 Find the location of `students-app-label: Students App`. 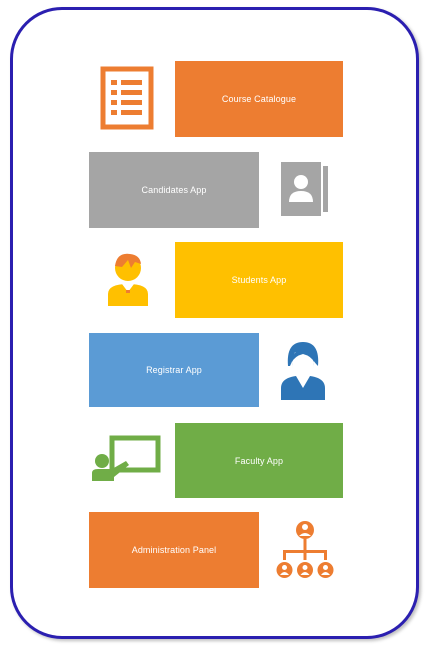

students-app-label: Students App is located at coordinates (259, 280).